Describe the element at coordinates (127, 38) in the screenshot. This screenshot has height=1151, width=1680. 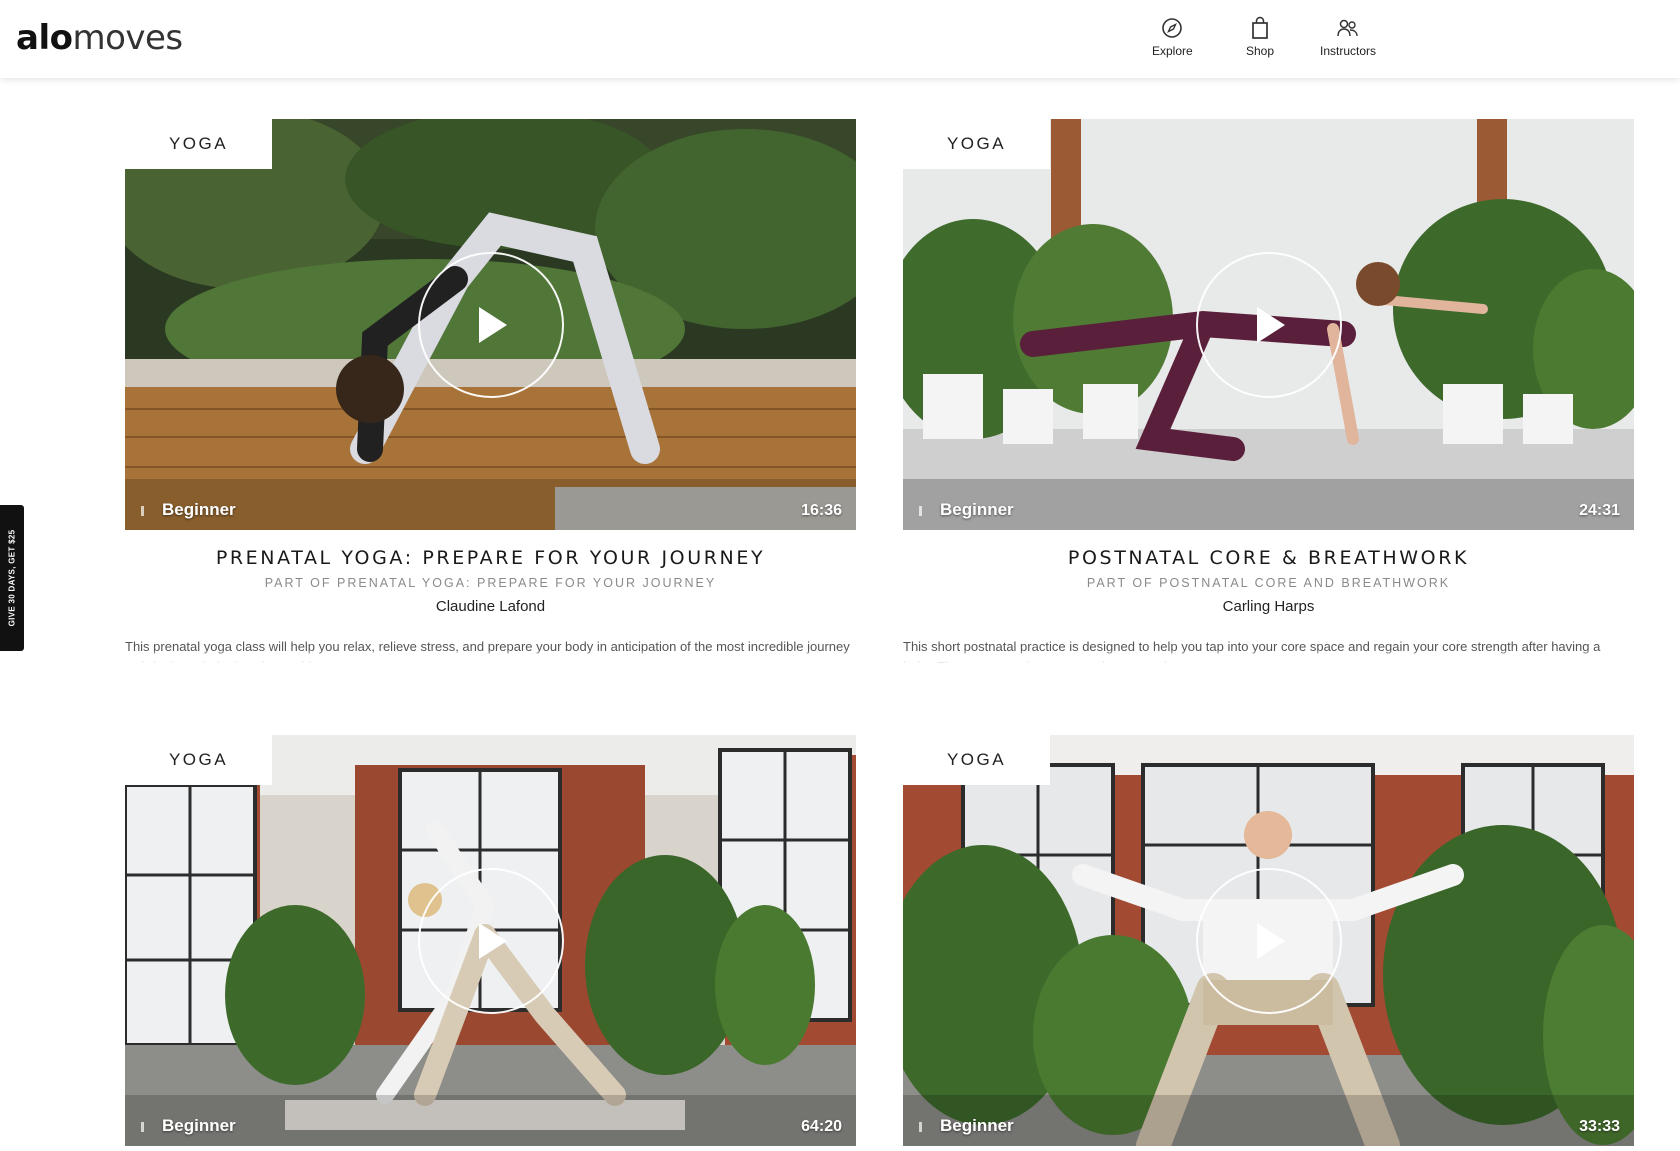
I see `logo-light-text: moves` at that location.